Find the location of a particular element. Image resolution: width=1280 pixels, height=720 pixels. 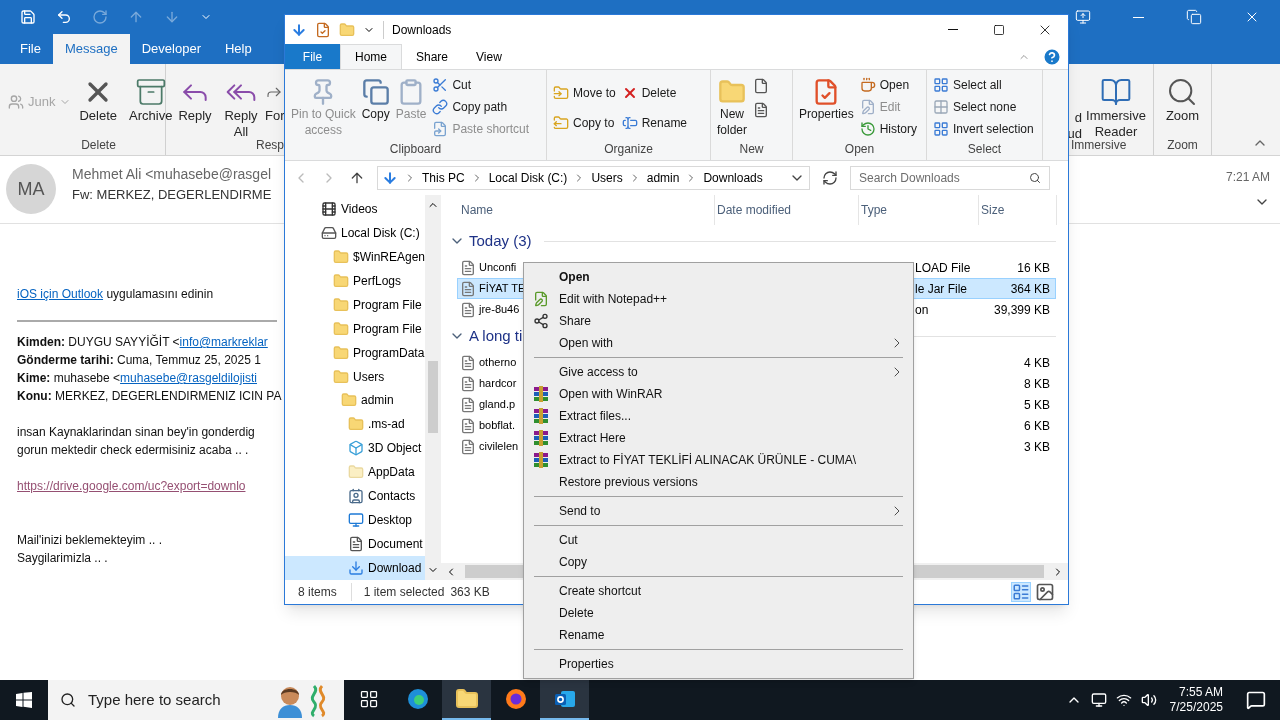

header-line: Kimden: DUYGU SAYYİĞİT <info@markreklar is located at coordinates (142, 342).